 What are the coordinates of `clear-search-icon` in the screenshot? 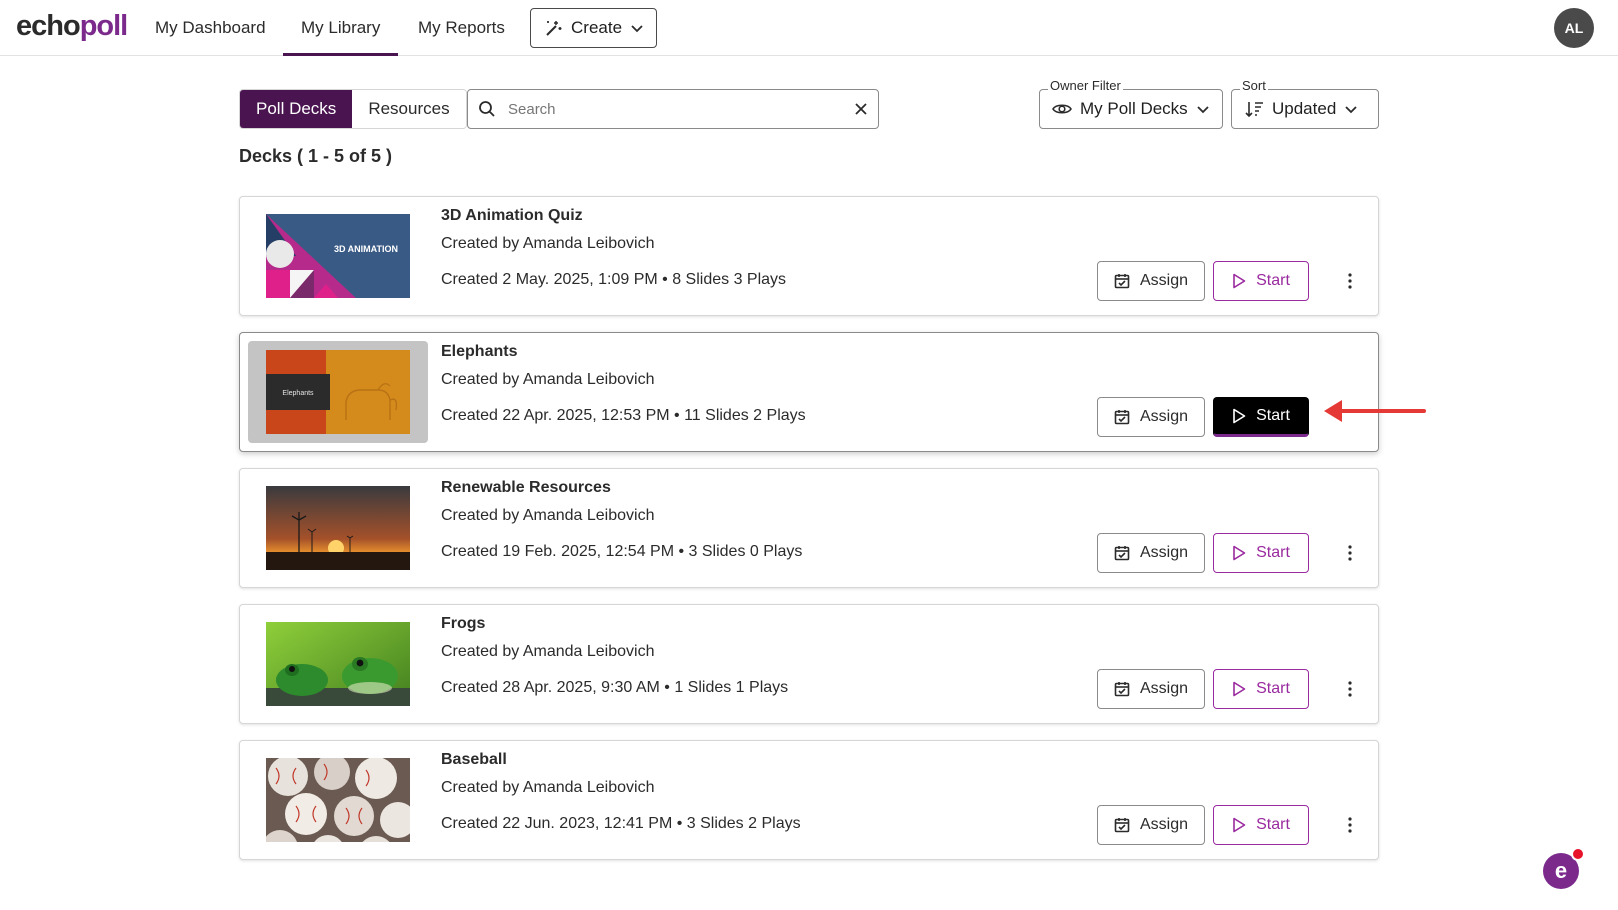 It's located at (861, 109).